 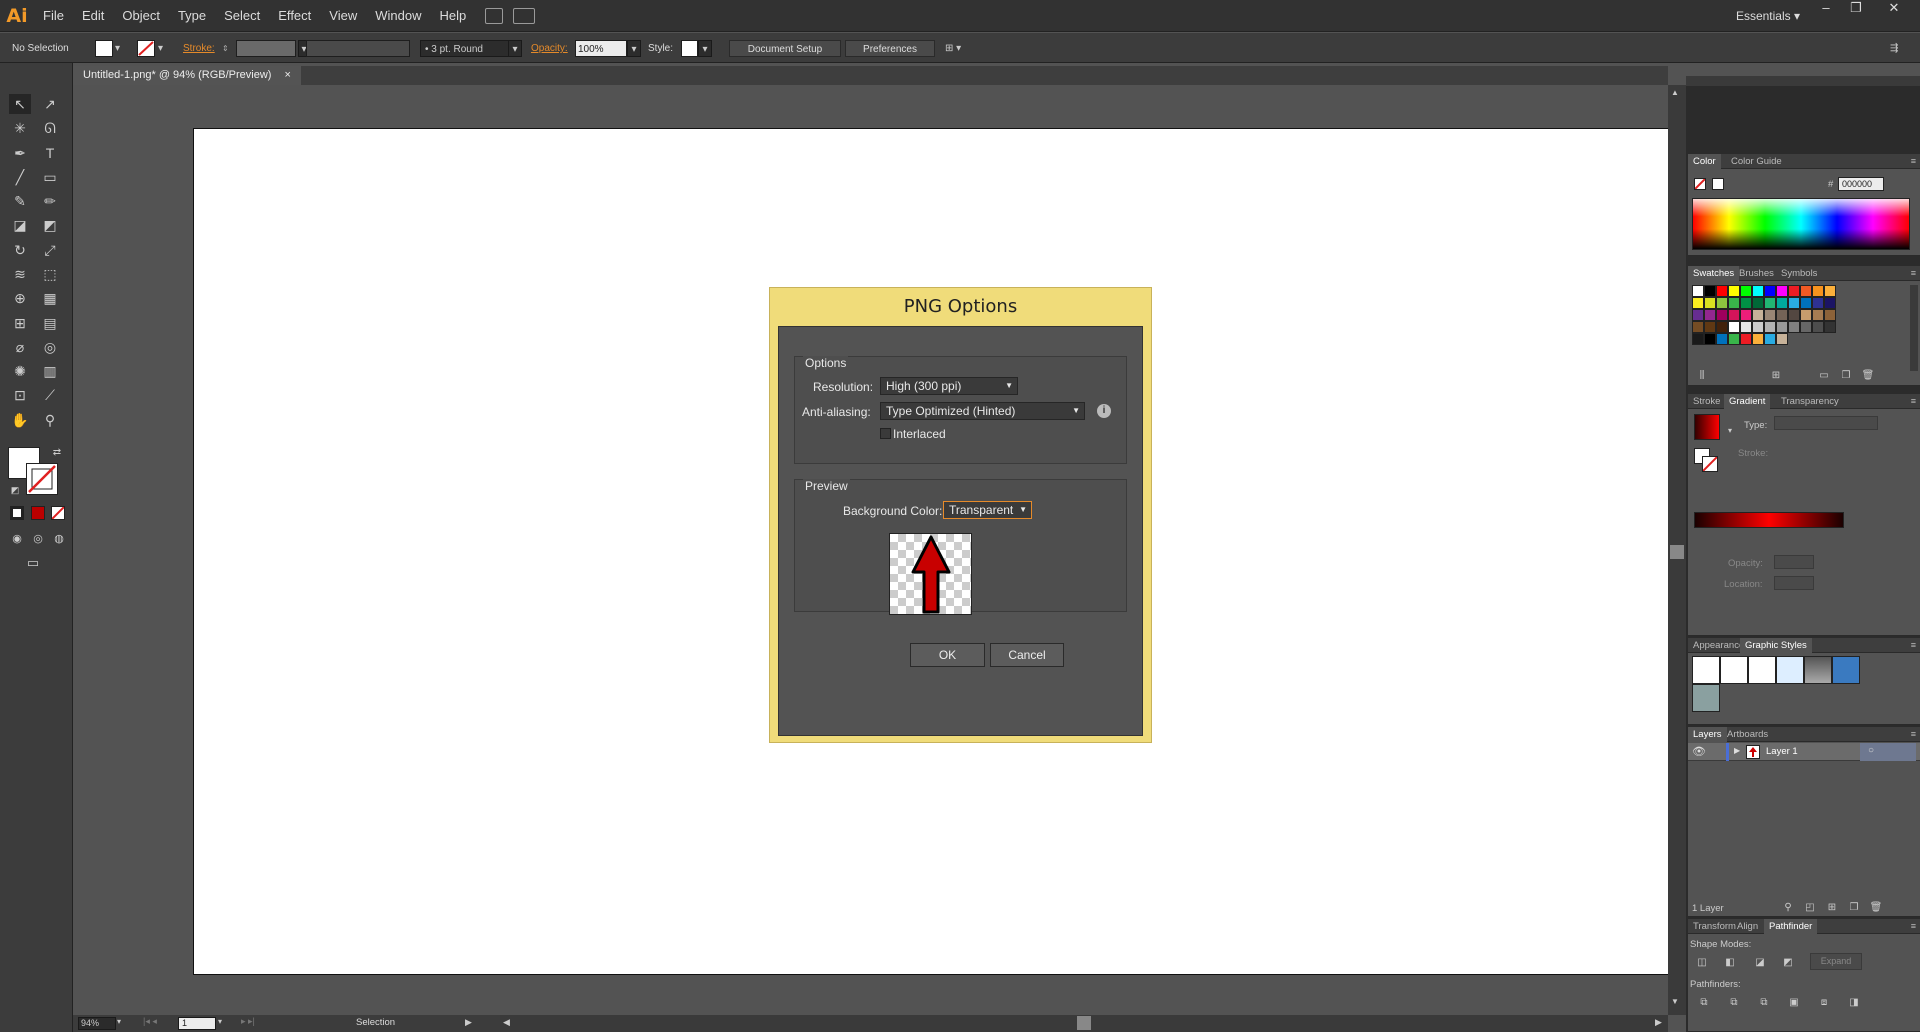 I want to click on line-tool-icon: ╱, so click(x=20, y=177).